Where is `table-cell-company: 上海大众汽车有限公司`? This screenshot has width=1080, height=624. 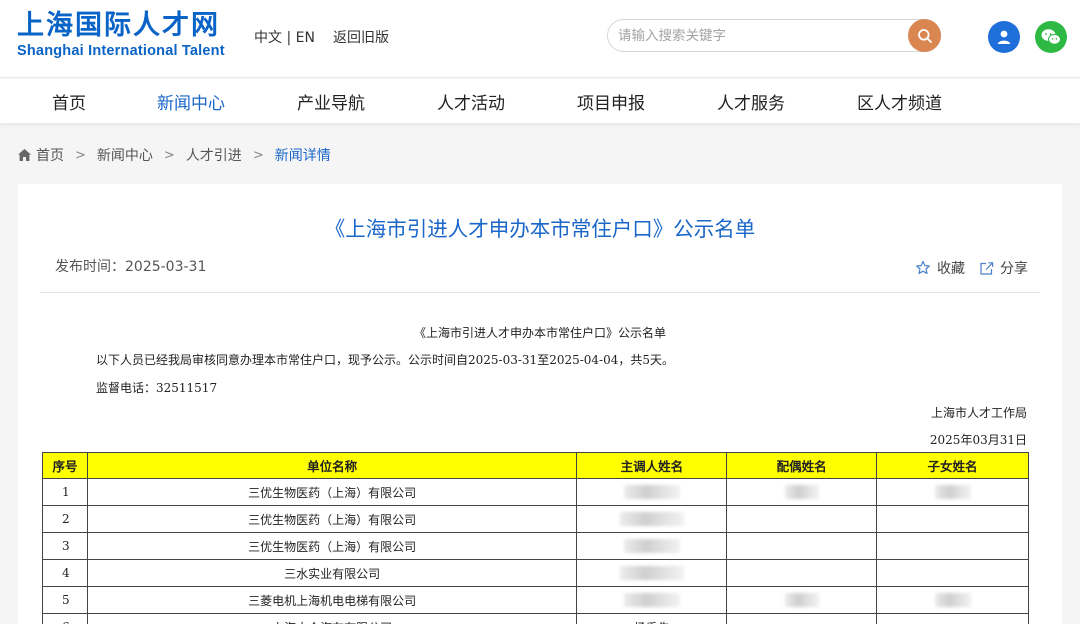
table-cell-company: 上海大众汽车有限公司 is located at coordinates (332, 618).